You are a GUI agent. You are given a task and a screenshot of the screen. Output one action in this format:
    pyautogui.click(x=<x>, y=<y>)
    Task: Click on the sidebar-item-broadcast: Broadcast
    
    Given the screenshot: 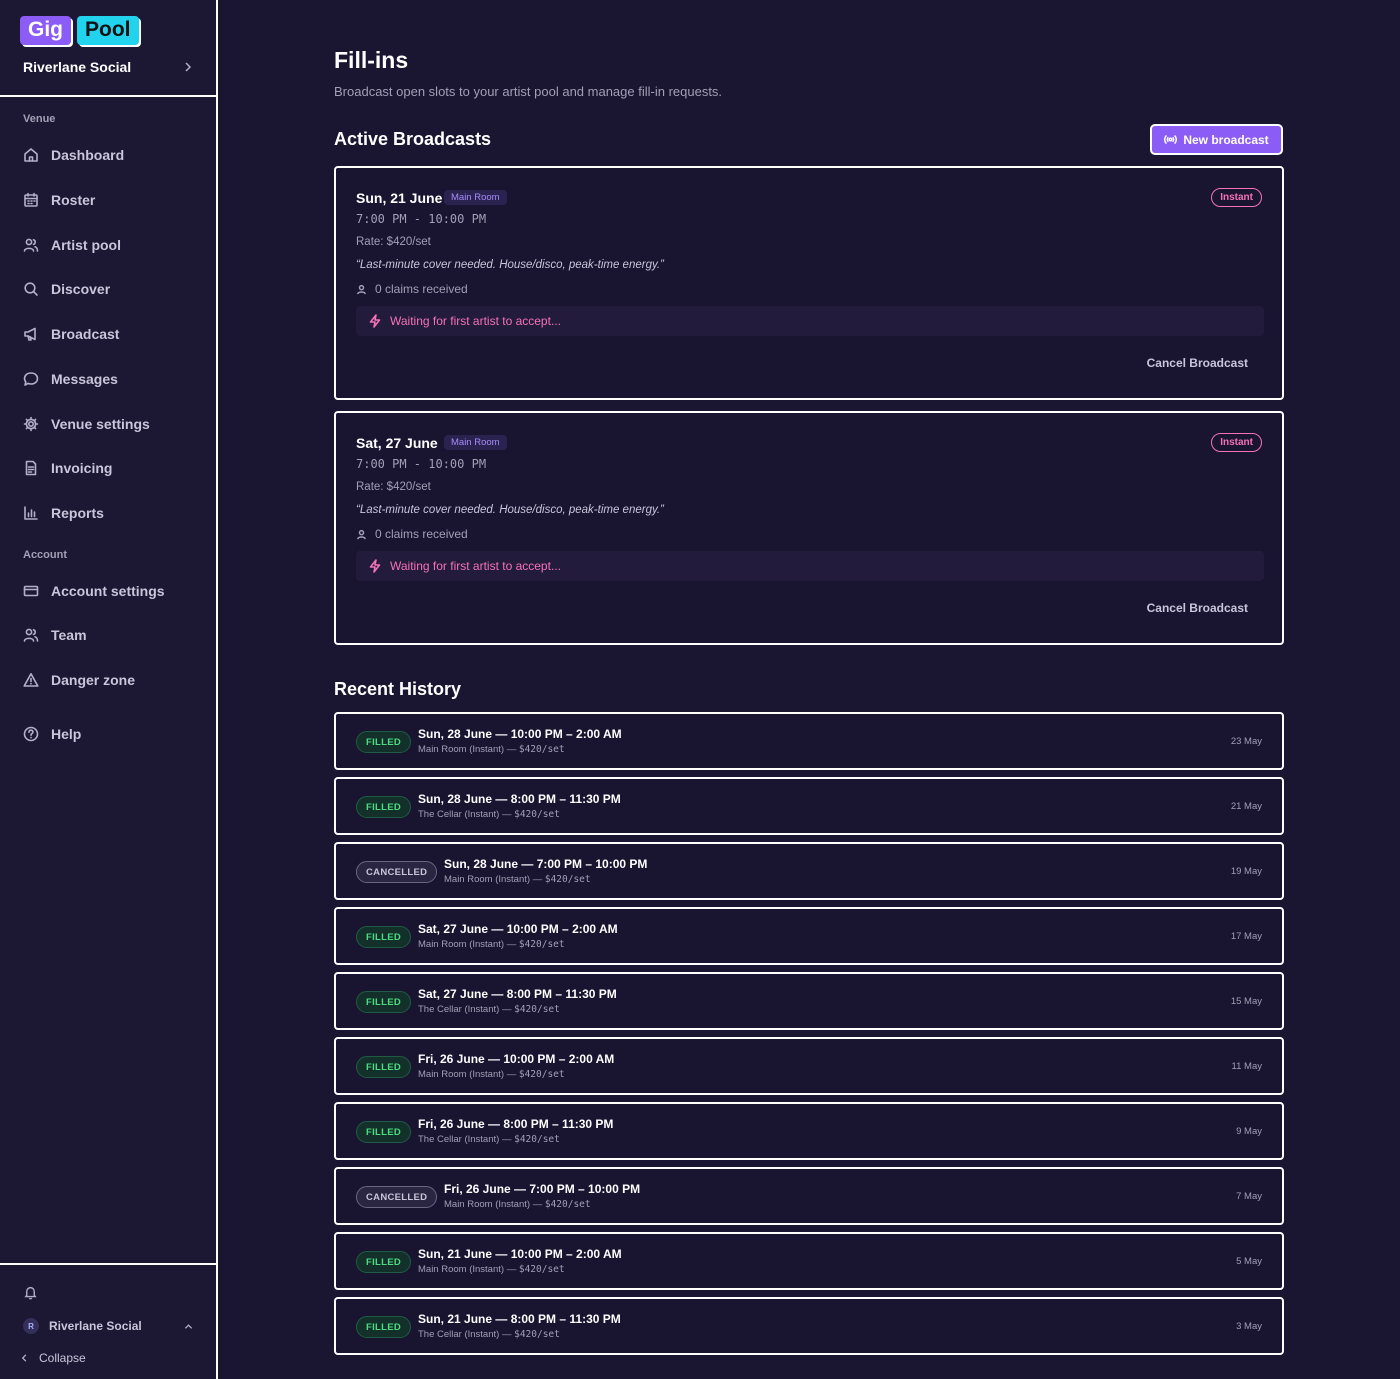 What is the action you would take?
    pyautogui.click(x=113, y=334)
    